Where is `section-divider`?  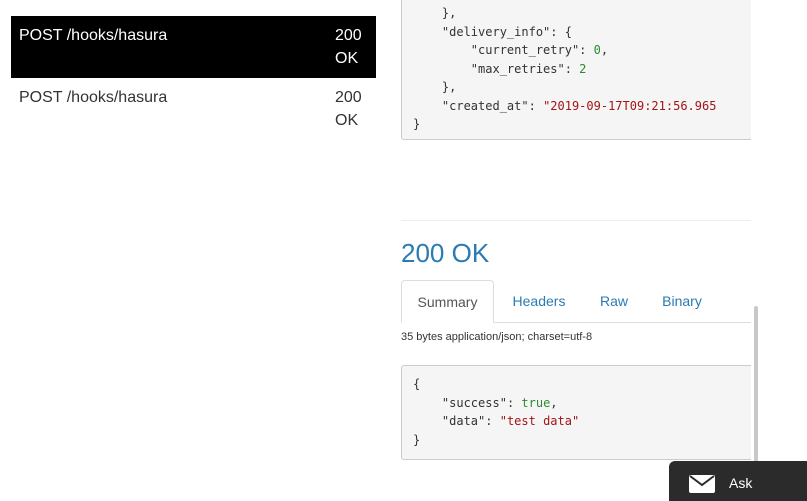
section-divider is located at coordinates (576, 220).